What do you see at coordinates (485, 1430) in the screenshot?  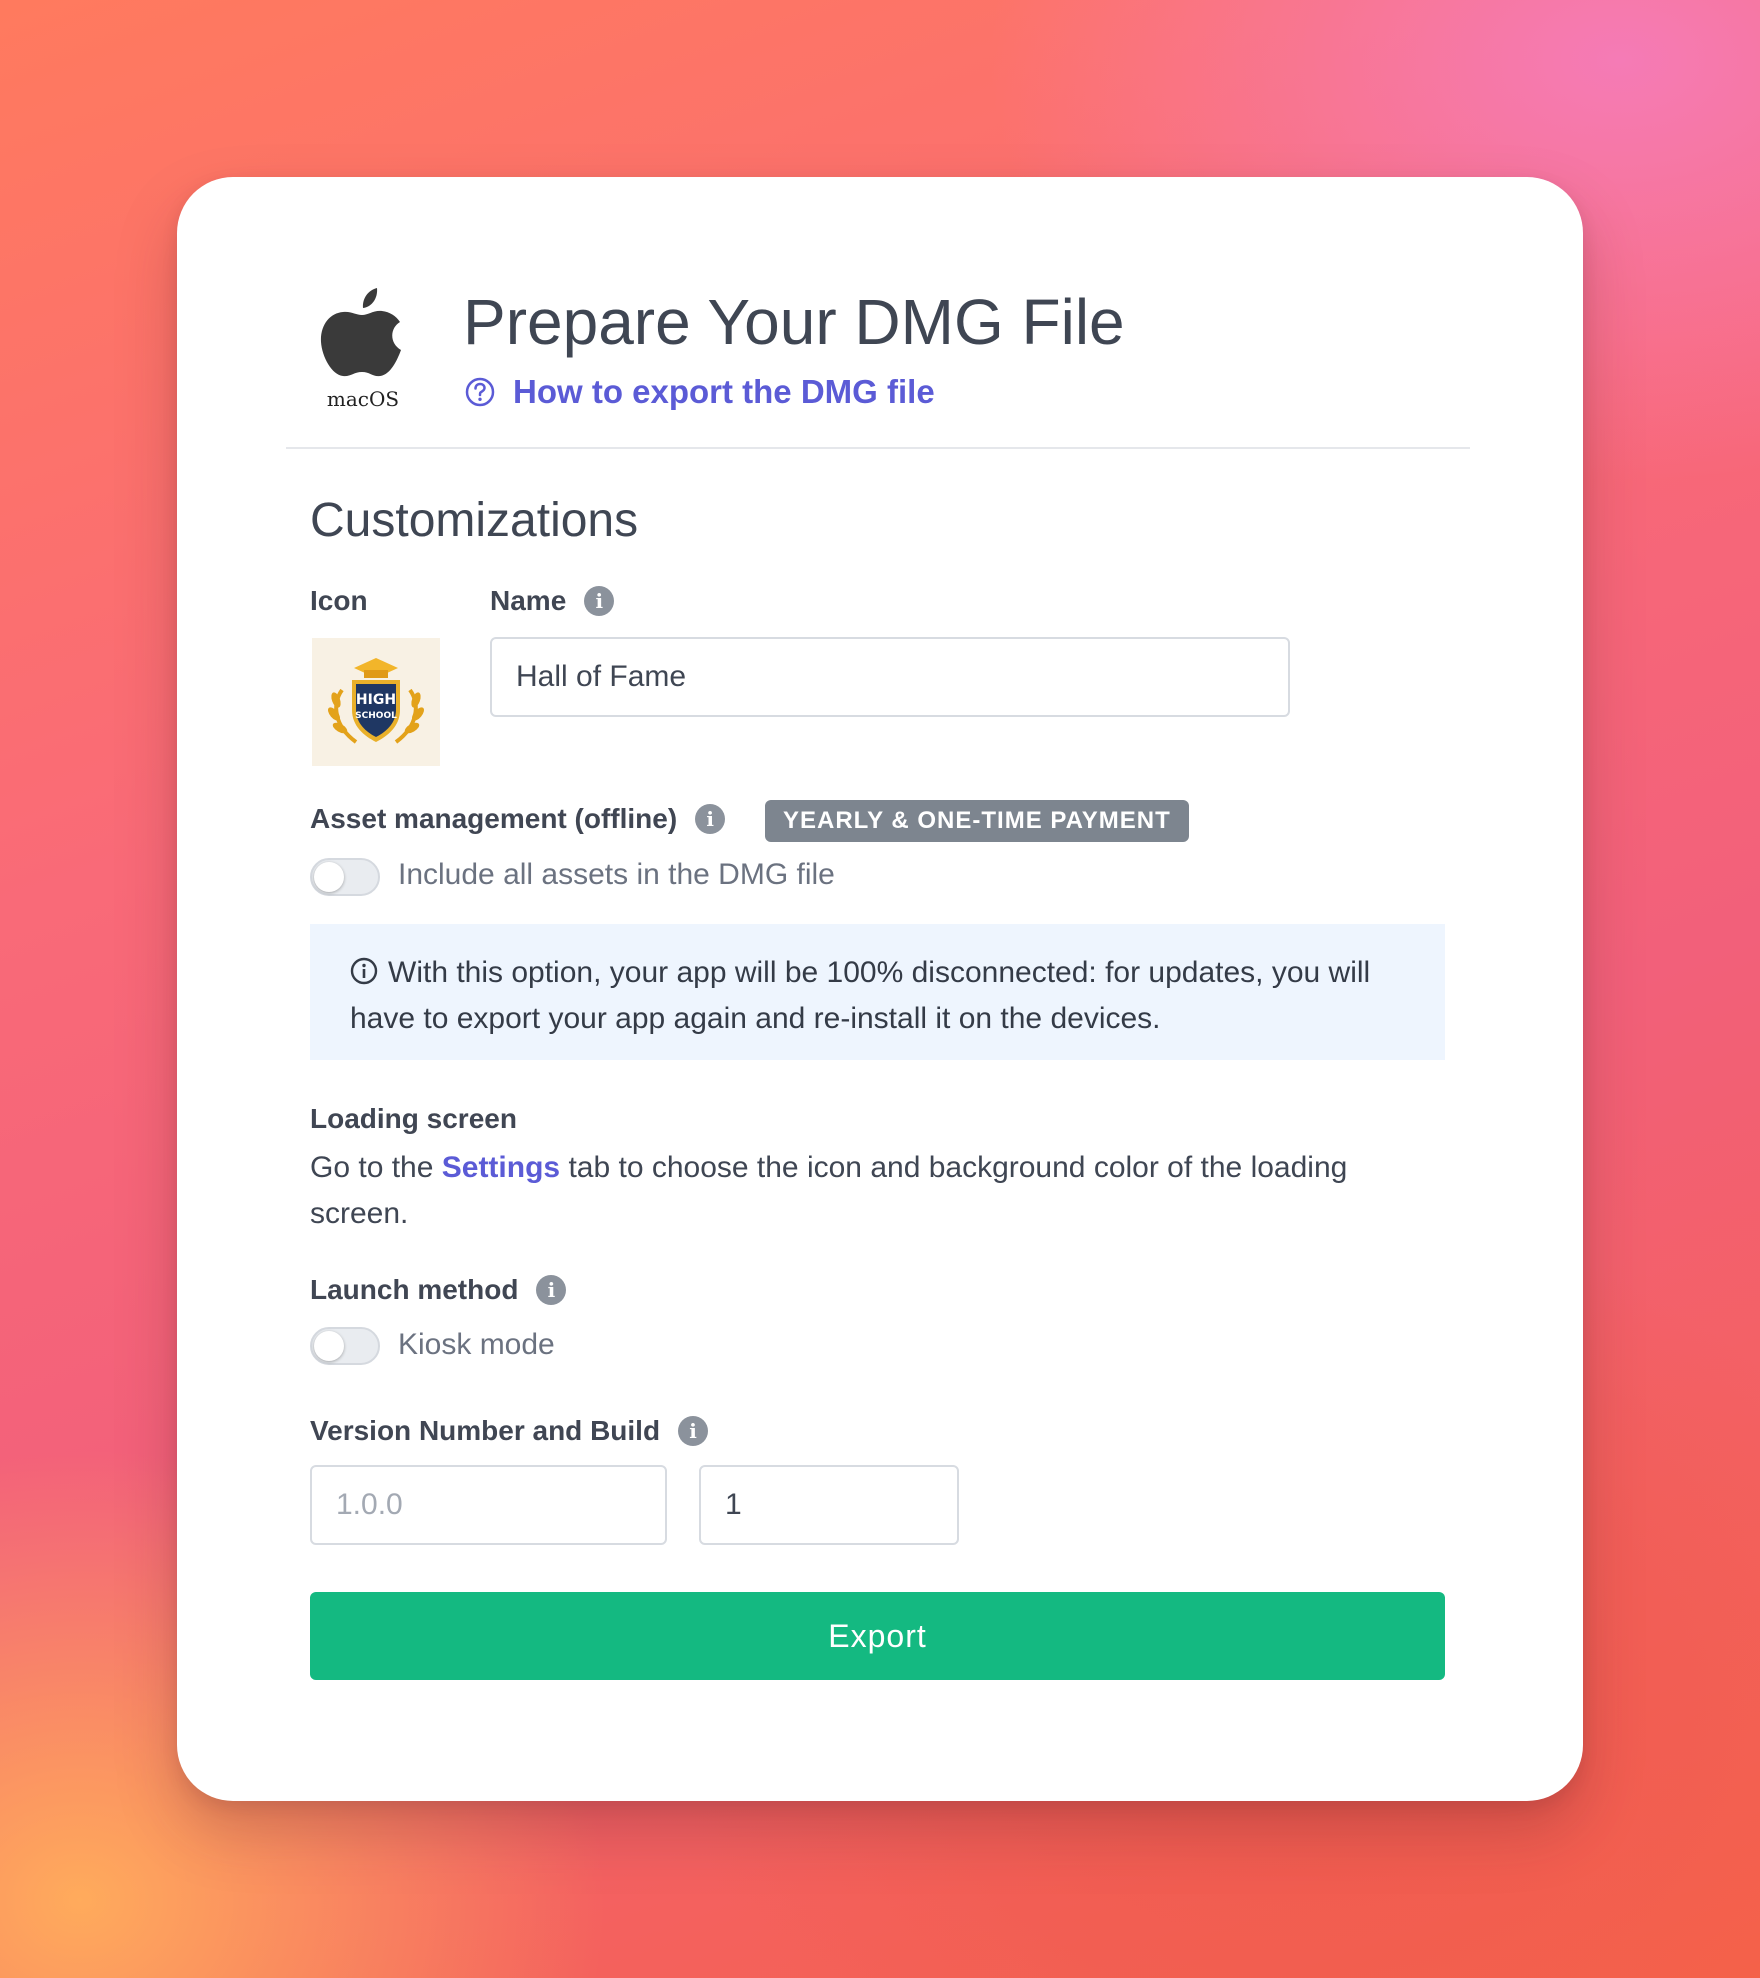 I see `version-label: Version Number and Build` at bounding box center [485, 1430].